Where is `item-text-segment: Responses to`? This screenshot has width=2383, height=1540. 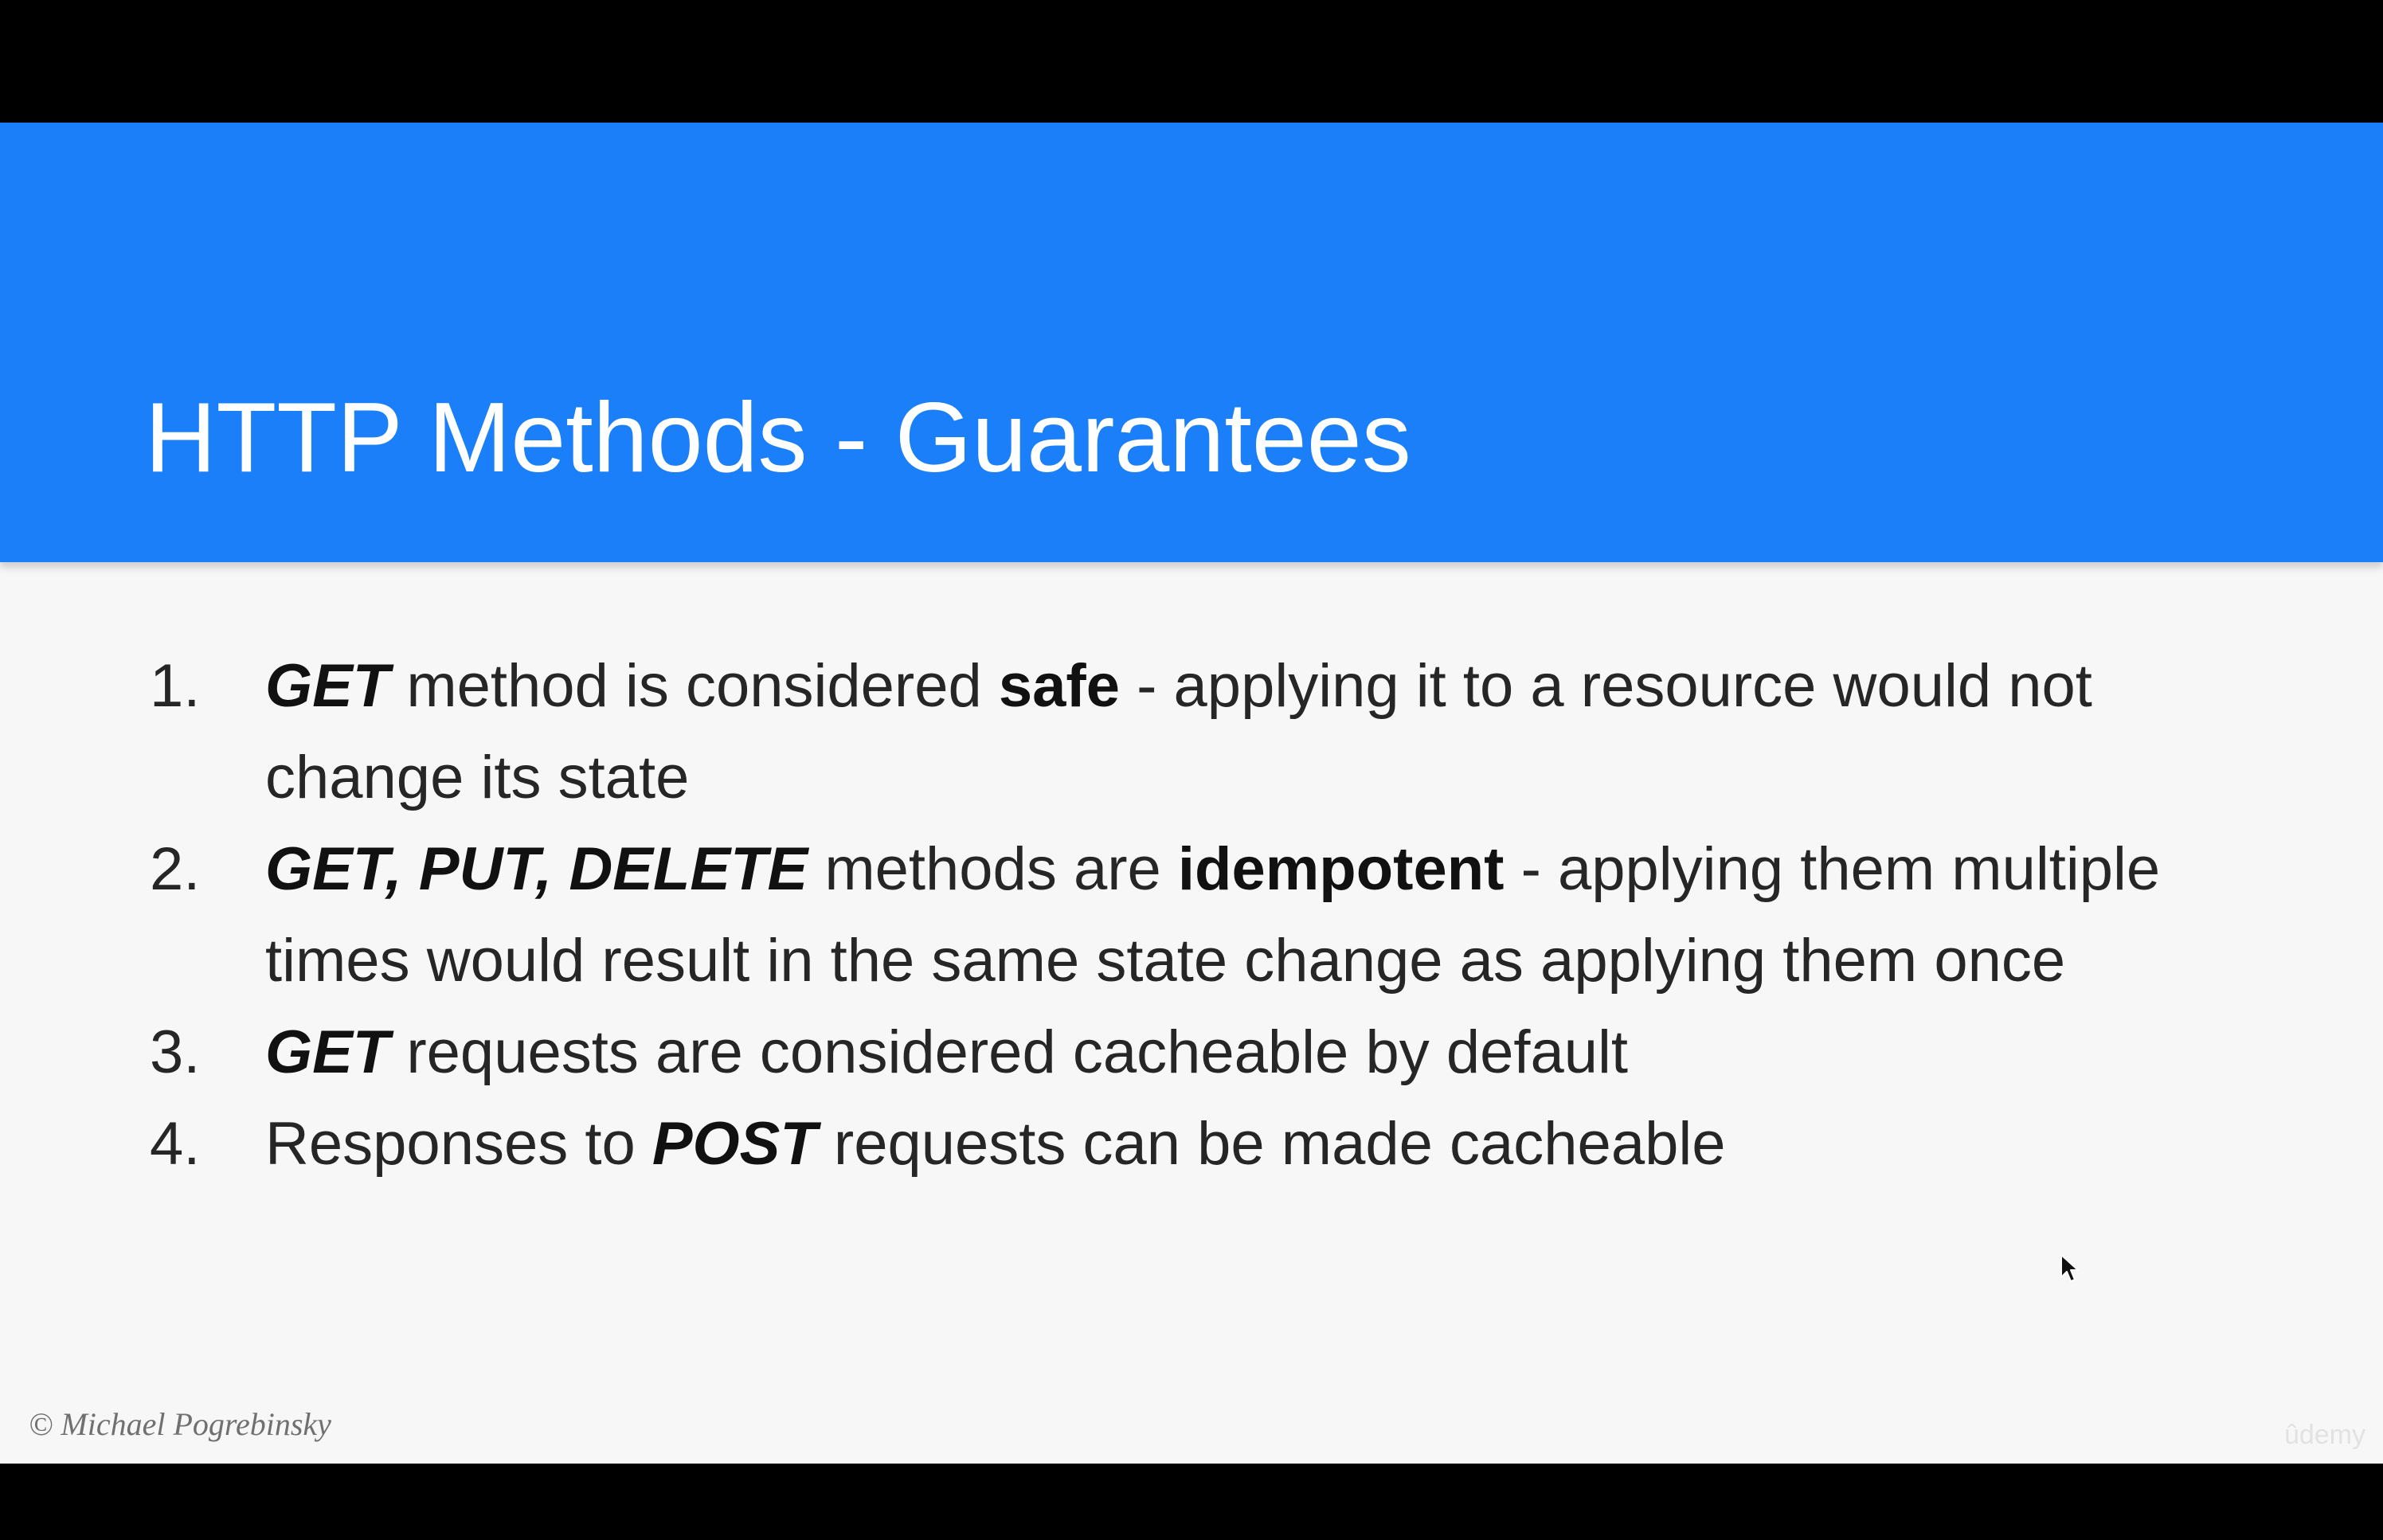 item-text-segment: Responses to is located at coordinates (458, 1144).